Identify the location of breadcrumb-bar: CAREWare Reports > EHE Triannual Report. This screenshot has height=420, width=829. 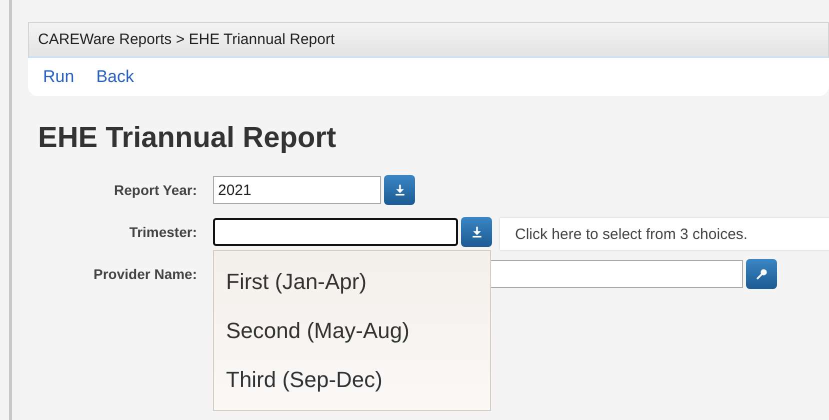
(428, 40).